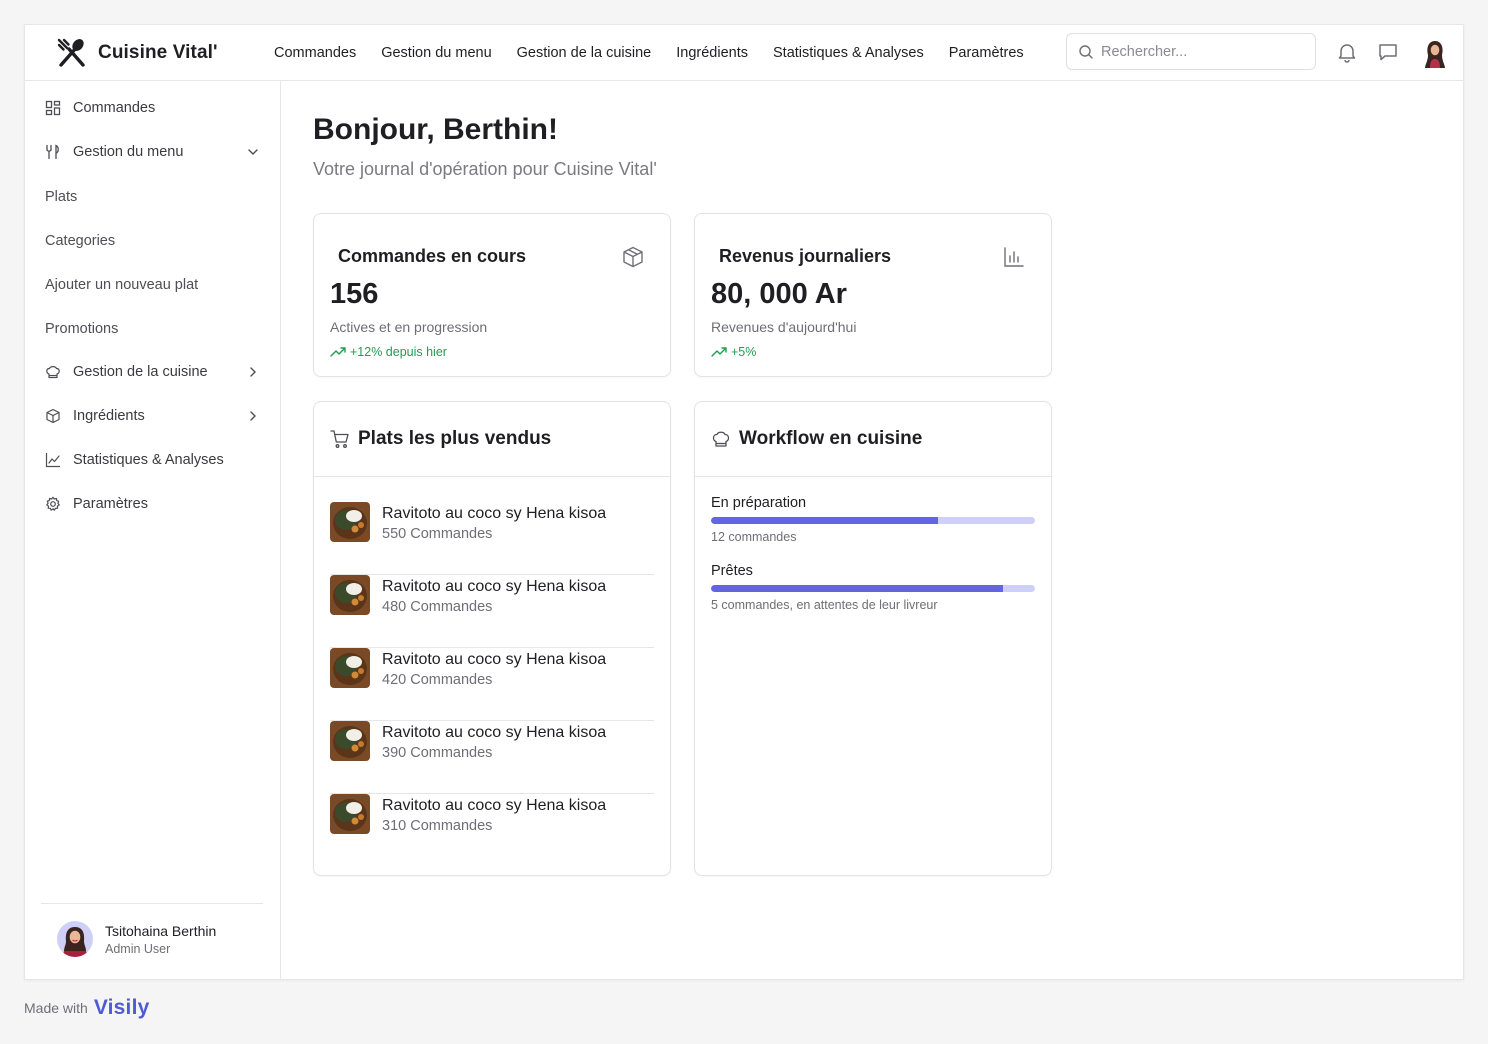  I want to click on topnav-commandes: Commandes, so click(315, 53).